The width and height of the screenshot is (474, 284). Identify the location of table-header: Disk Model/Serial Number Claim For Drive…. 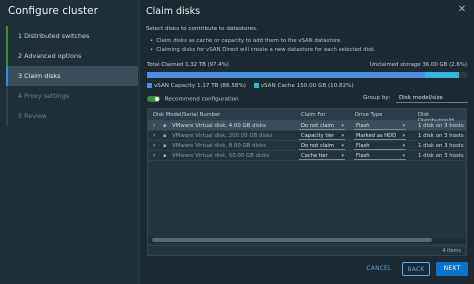
(307, 116).